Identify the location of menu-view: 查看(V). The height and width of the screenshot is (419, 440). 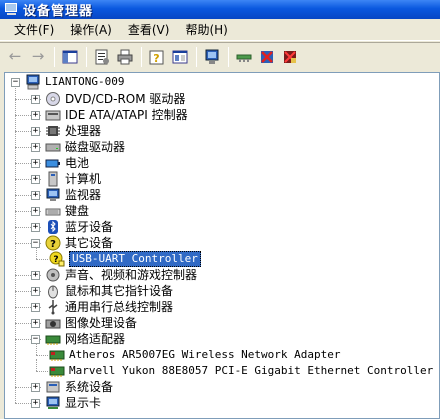
(149, 29).